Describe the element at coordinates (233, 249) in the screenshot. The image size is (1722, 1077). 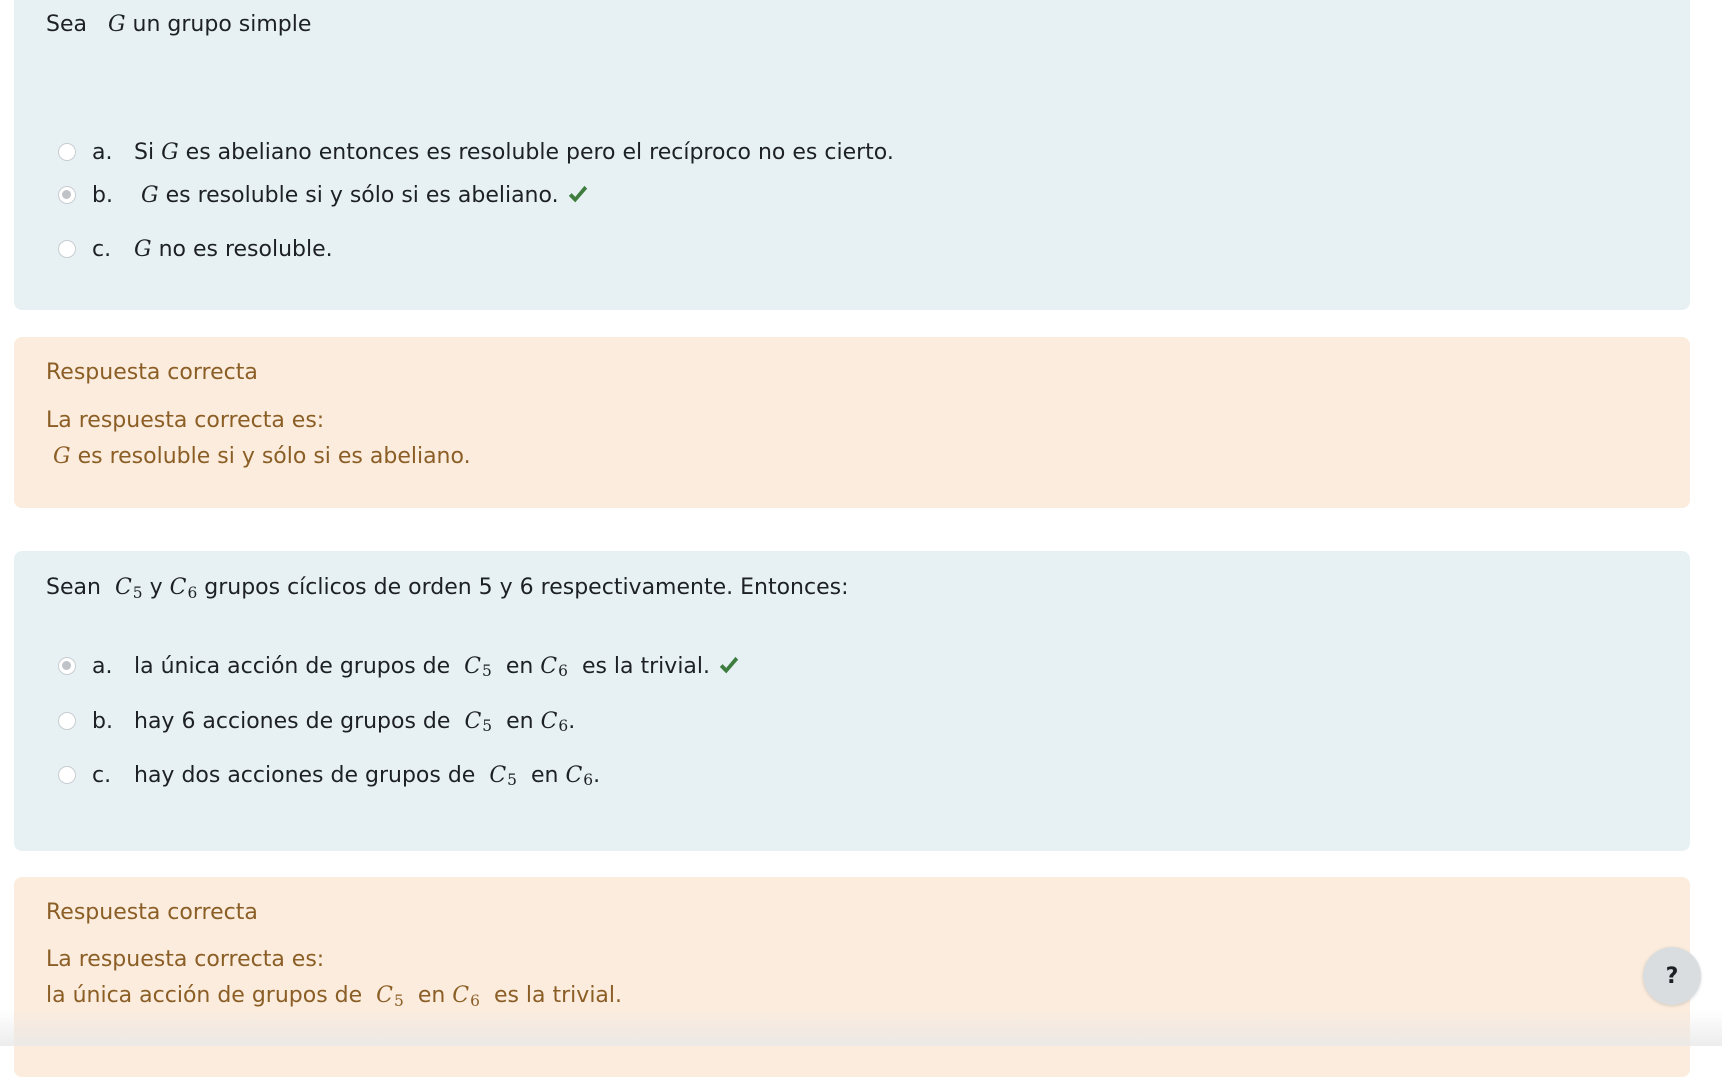
I see `option-text: G no es resoluble.` at that location.